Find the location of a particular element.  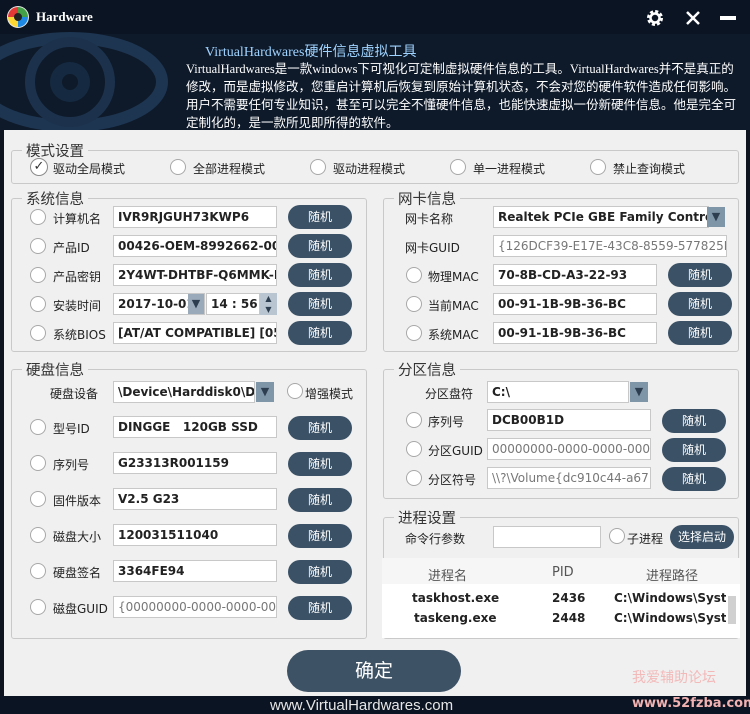

disk-serial-radio is located at coordinates (38, 463).